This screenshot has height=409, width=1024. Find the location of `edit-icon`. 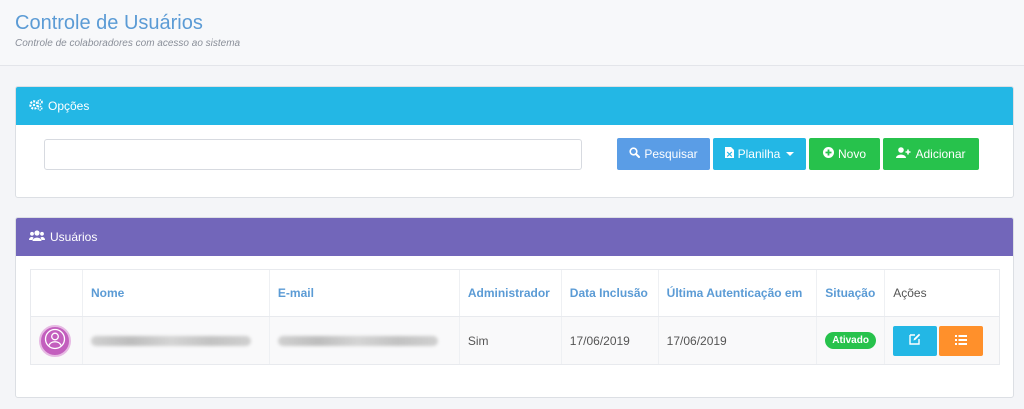

edit-icon is located at coordinates (915, 340).